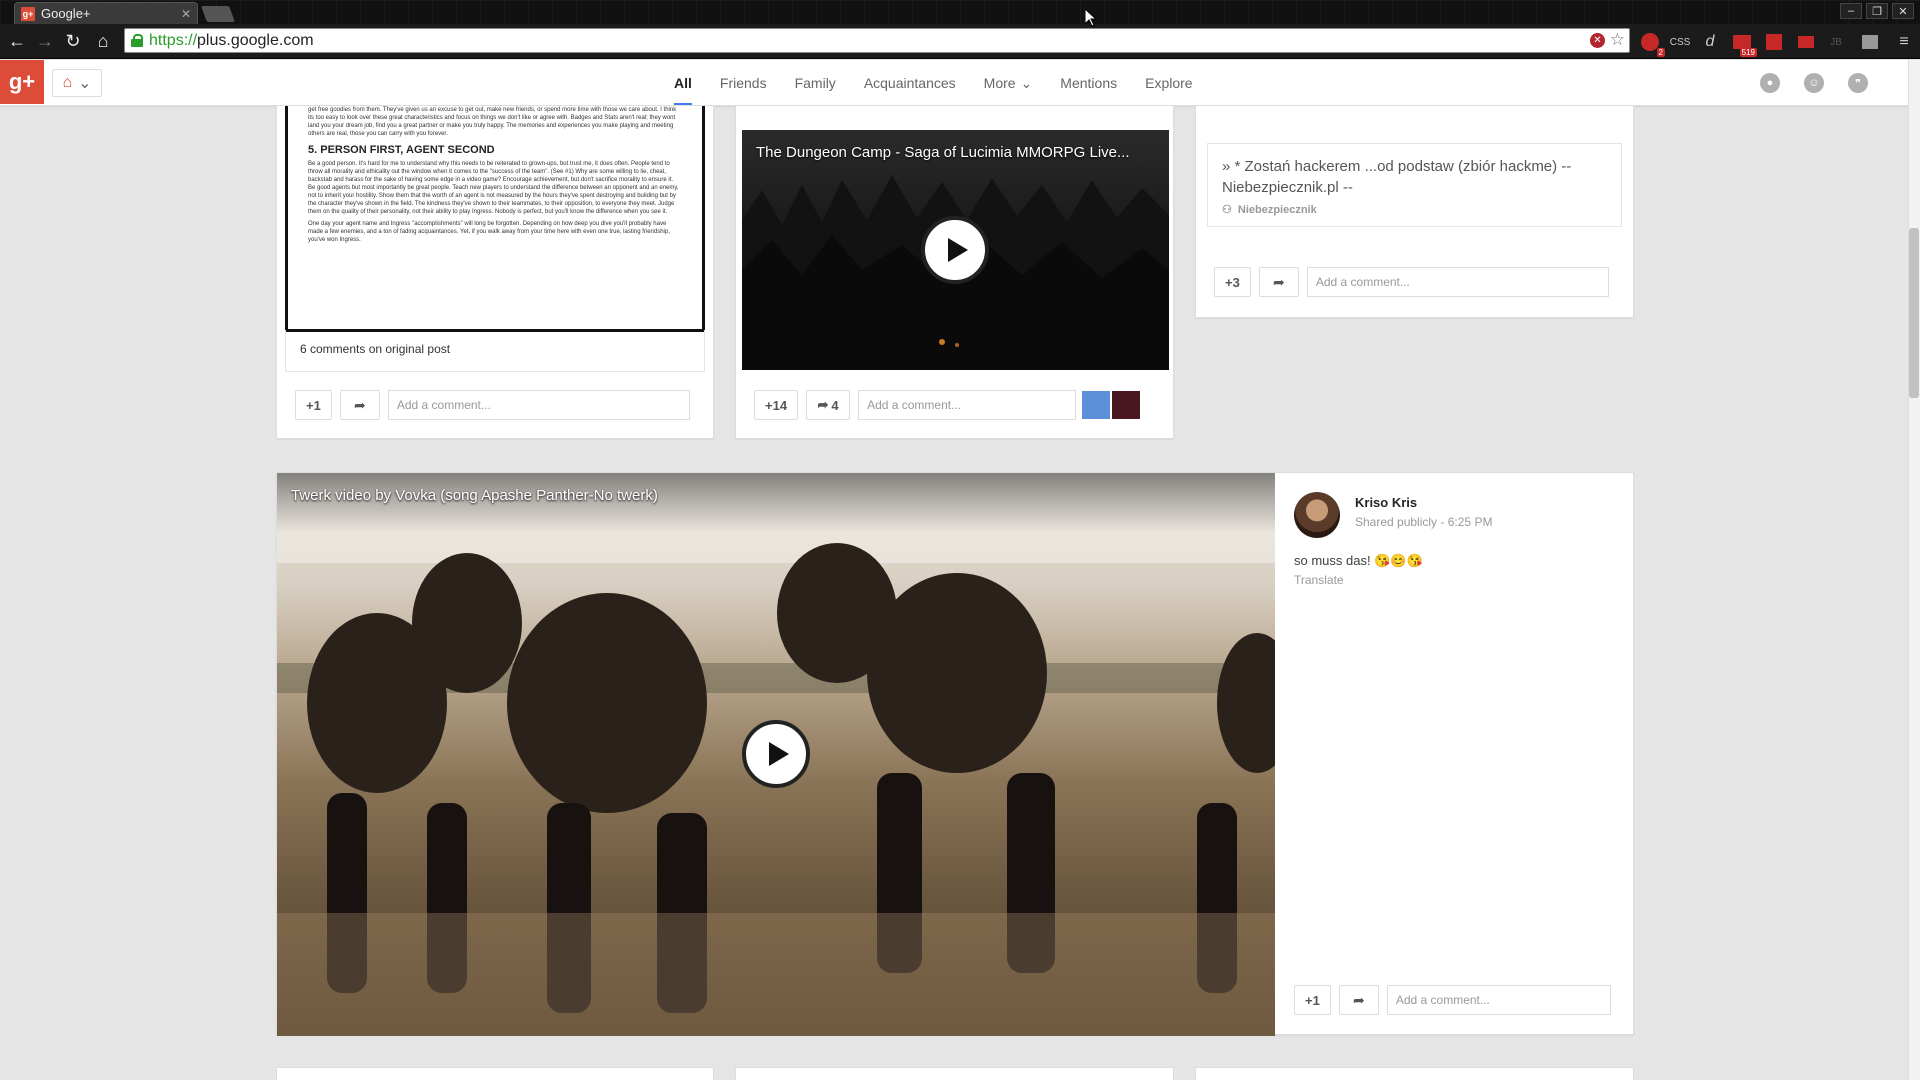  What do you see at coordinates (255, 40) in the screenshot?
I see `url-host: plus.google.com` at bounding box center [255, 40].